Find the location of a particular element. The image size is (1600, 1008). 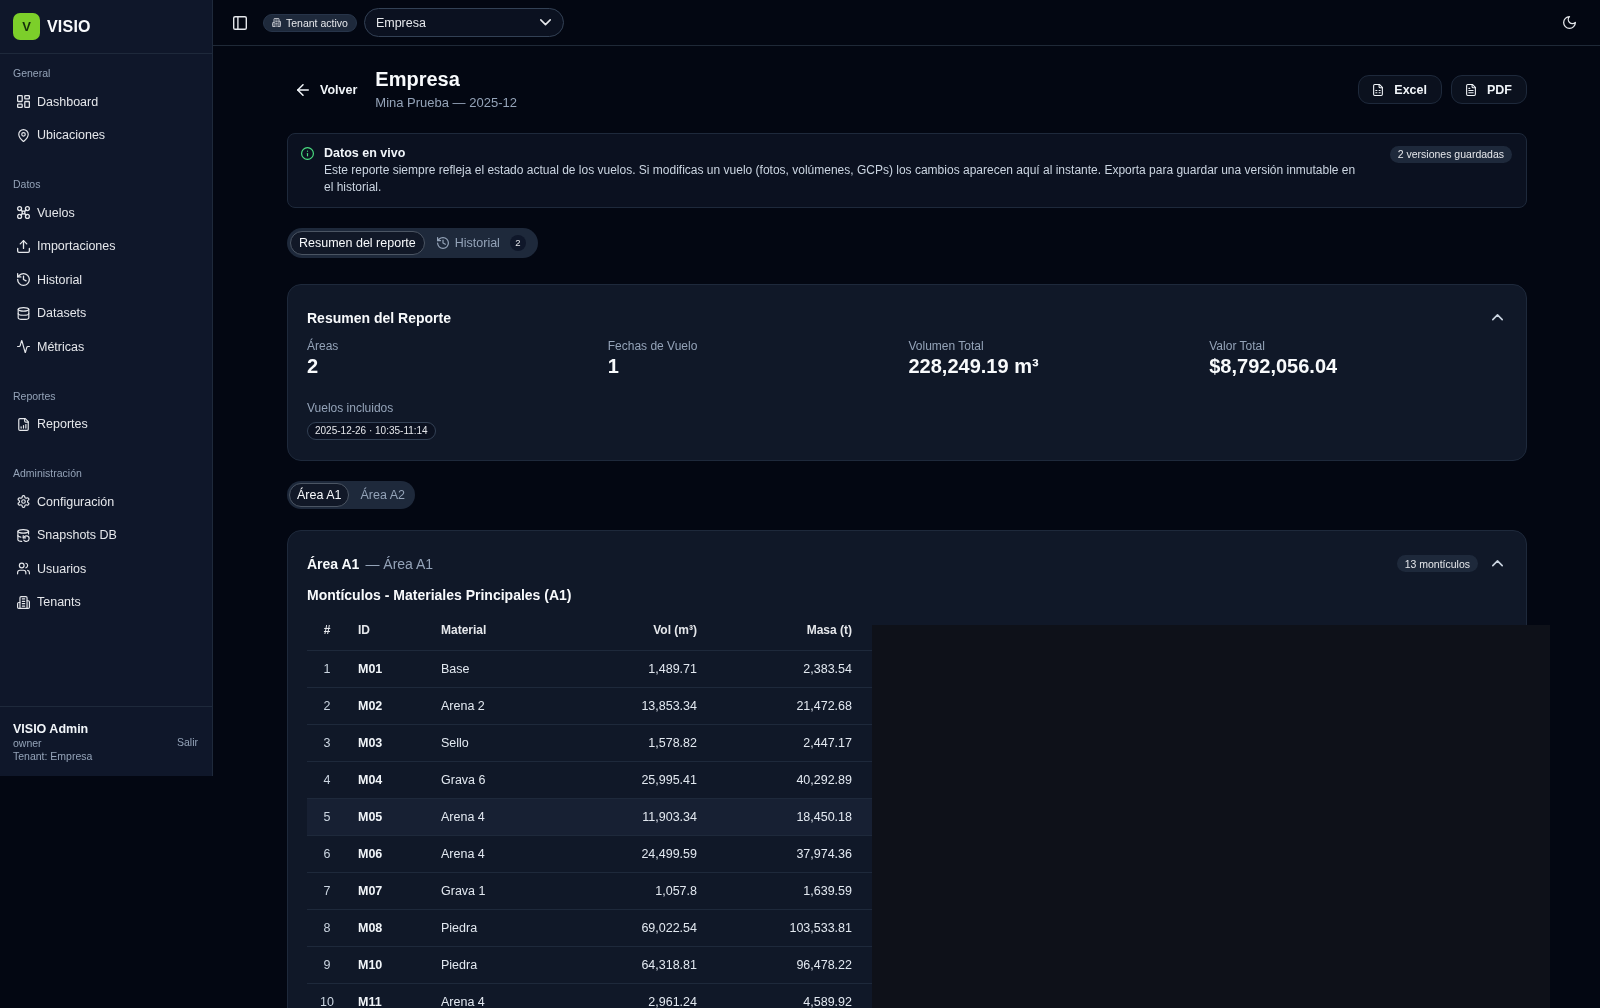

moon-icon is located at coordinates (1569, 22).